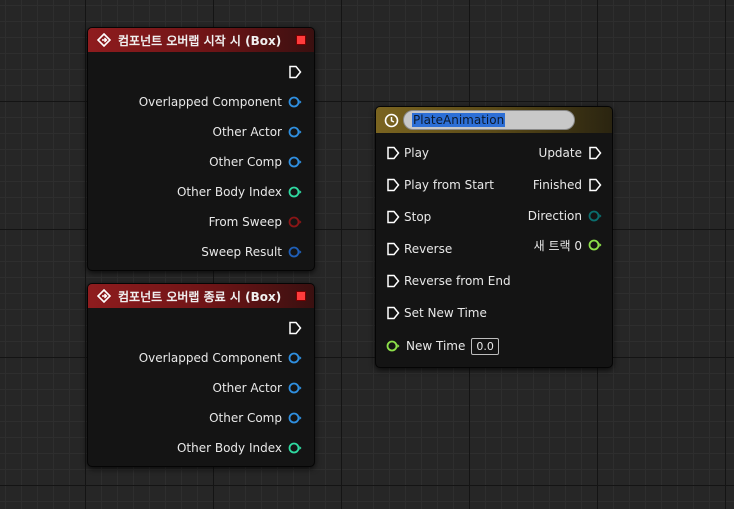 This screenshot has height=509, width=734. I want to click on clock-icon, so click(391, 120).